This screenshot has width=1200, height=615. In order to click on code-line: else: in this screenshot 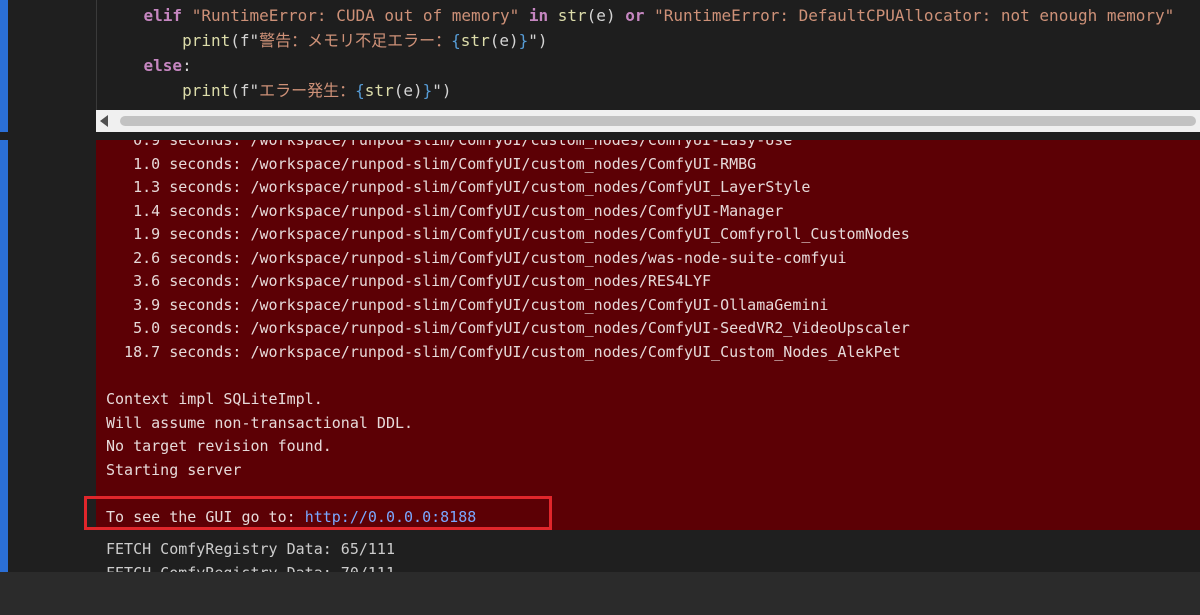, I will do `click(148, 66)`.